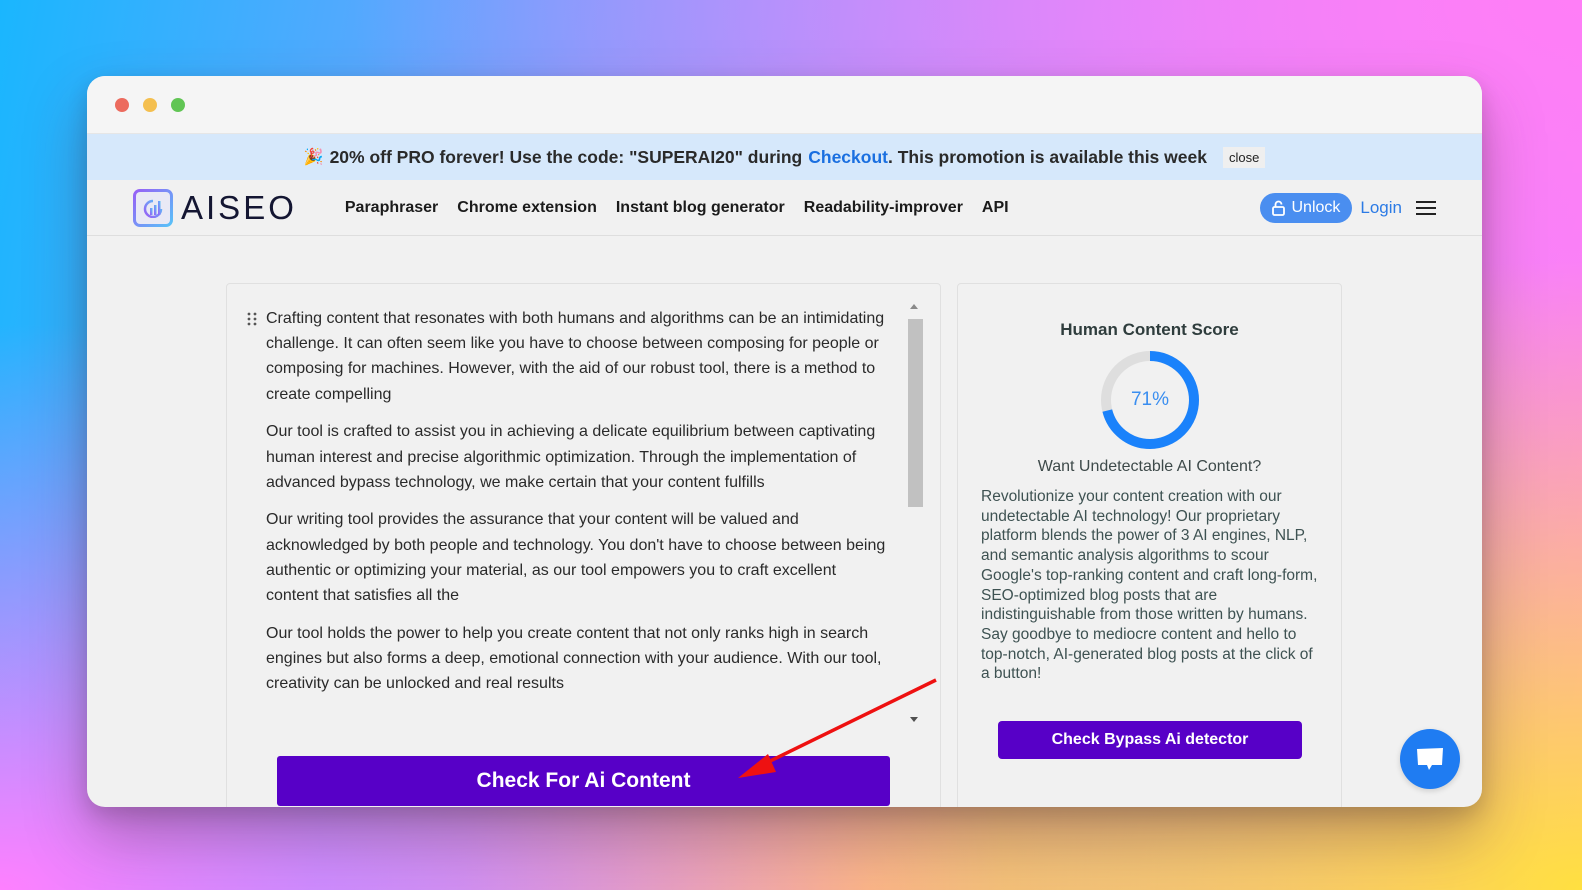 This screenshot has height=890, width=1582. What do you see at coordinates (1150, 399) in the screenshot?
I see `score-value: 71%` at bounding box center [1150, 399].